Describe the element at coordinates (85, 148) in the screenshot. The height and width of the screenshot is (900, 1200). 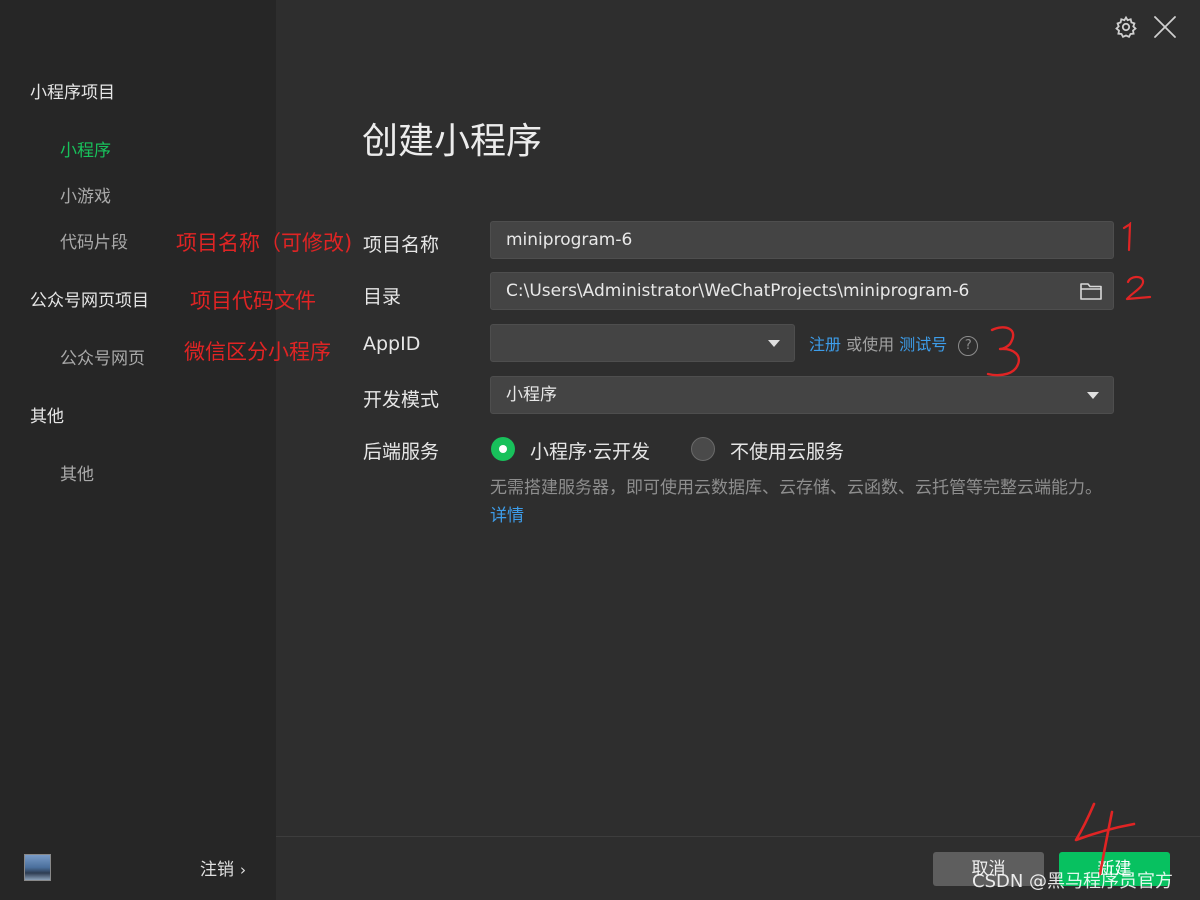
I see `sidebar-item-miniprogram: 小程序` at that location.